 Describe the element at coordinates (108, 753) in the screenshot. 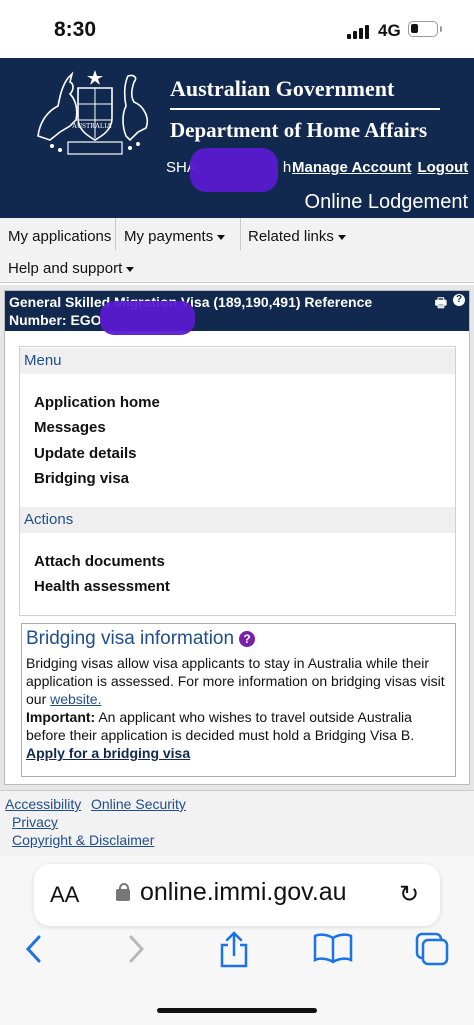

I see `apply-bridging-visa-link: Apply for a bridging visa` at that location.